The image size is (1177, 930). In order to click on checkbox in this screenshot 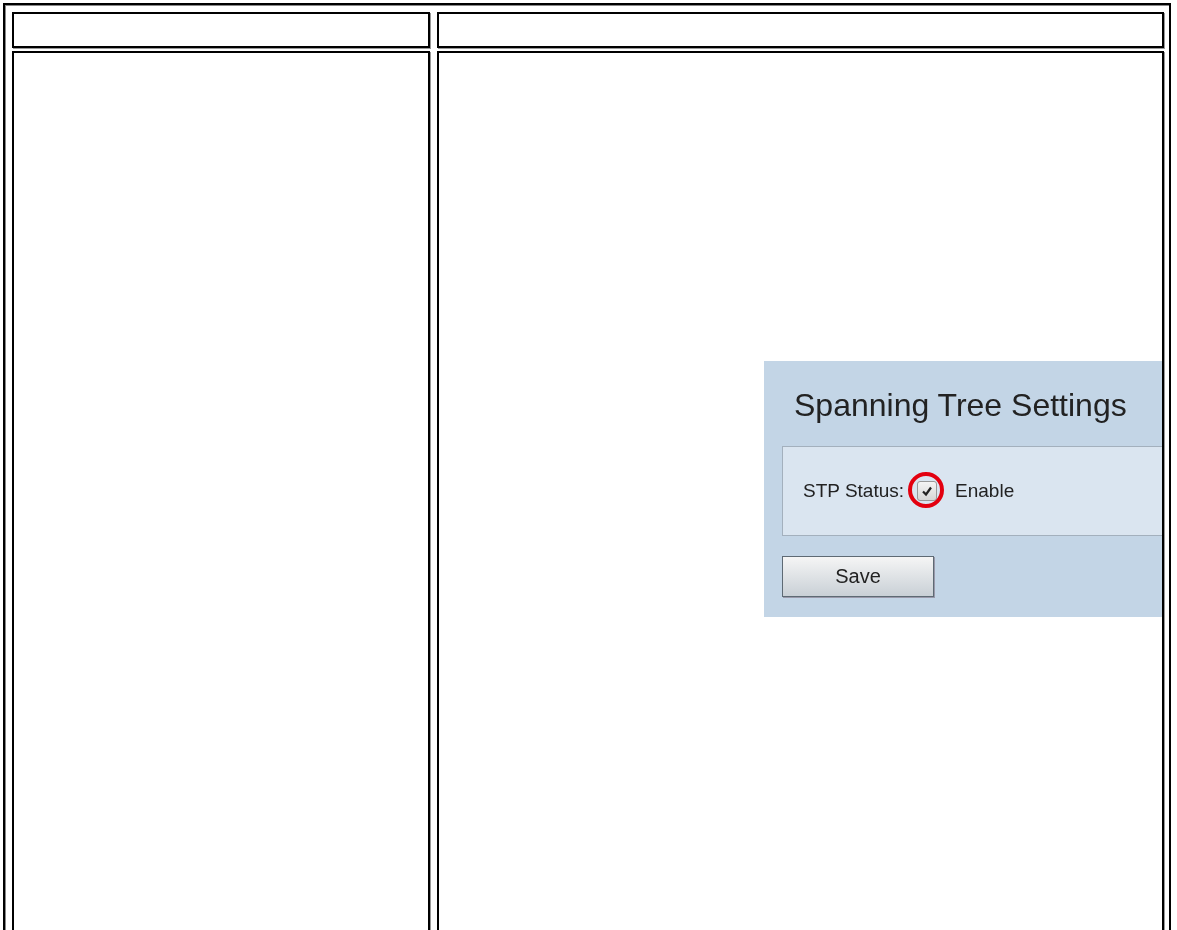, I will do `click(927, 491)`.